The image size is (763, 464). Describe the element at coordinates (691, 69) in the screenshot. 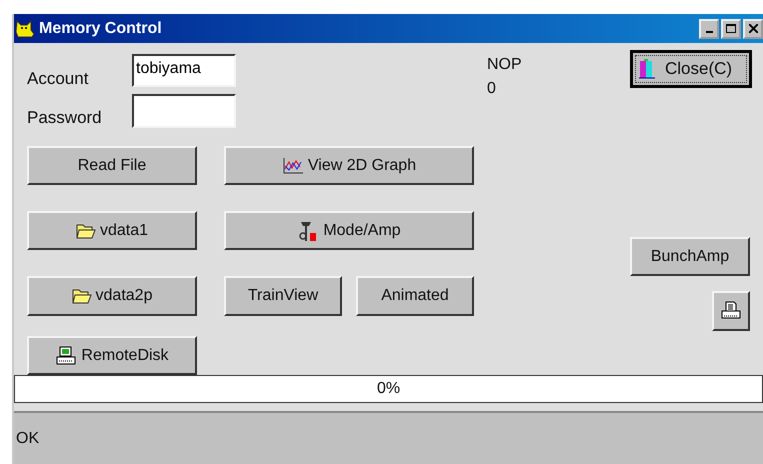

I see `close-button: Close(C)` at that location.